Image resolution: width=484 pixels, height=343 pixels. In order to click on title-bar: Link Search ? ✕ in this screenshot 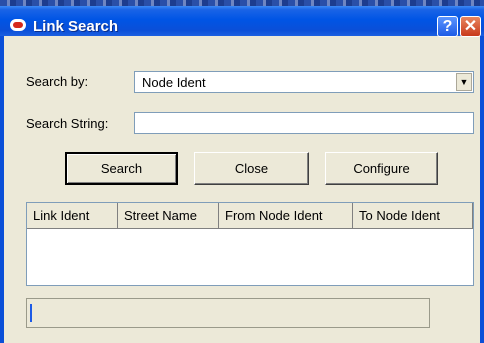, I will do `click(242, 21)`.